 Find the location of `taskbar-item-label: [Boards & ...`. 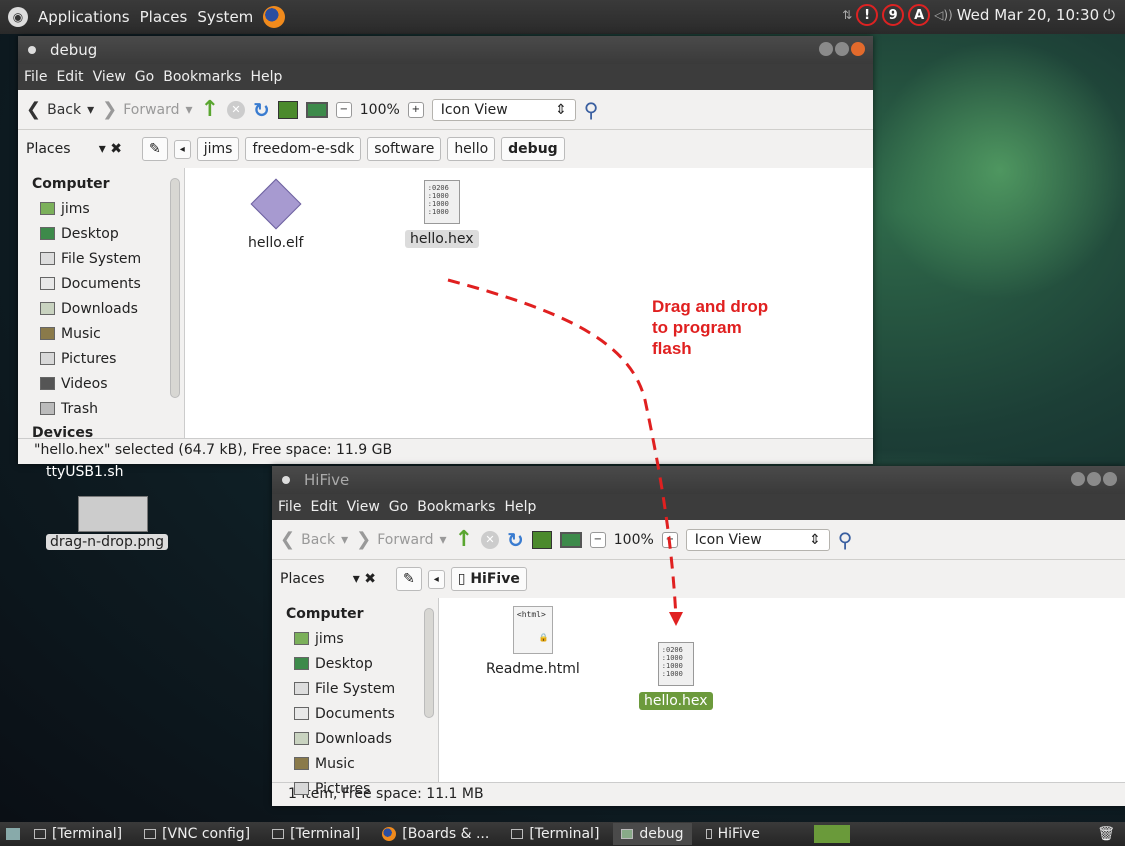

taskbar-item-label: [Boards & ... is located at coordinates (446, 834).